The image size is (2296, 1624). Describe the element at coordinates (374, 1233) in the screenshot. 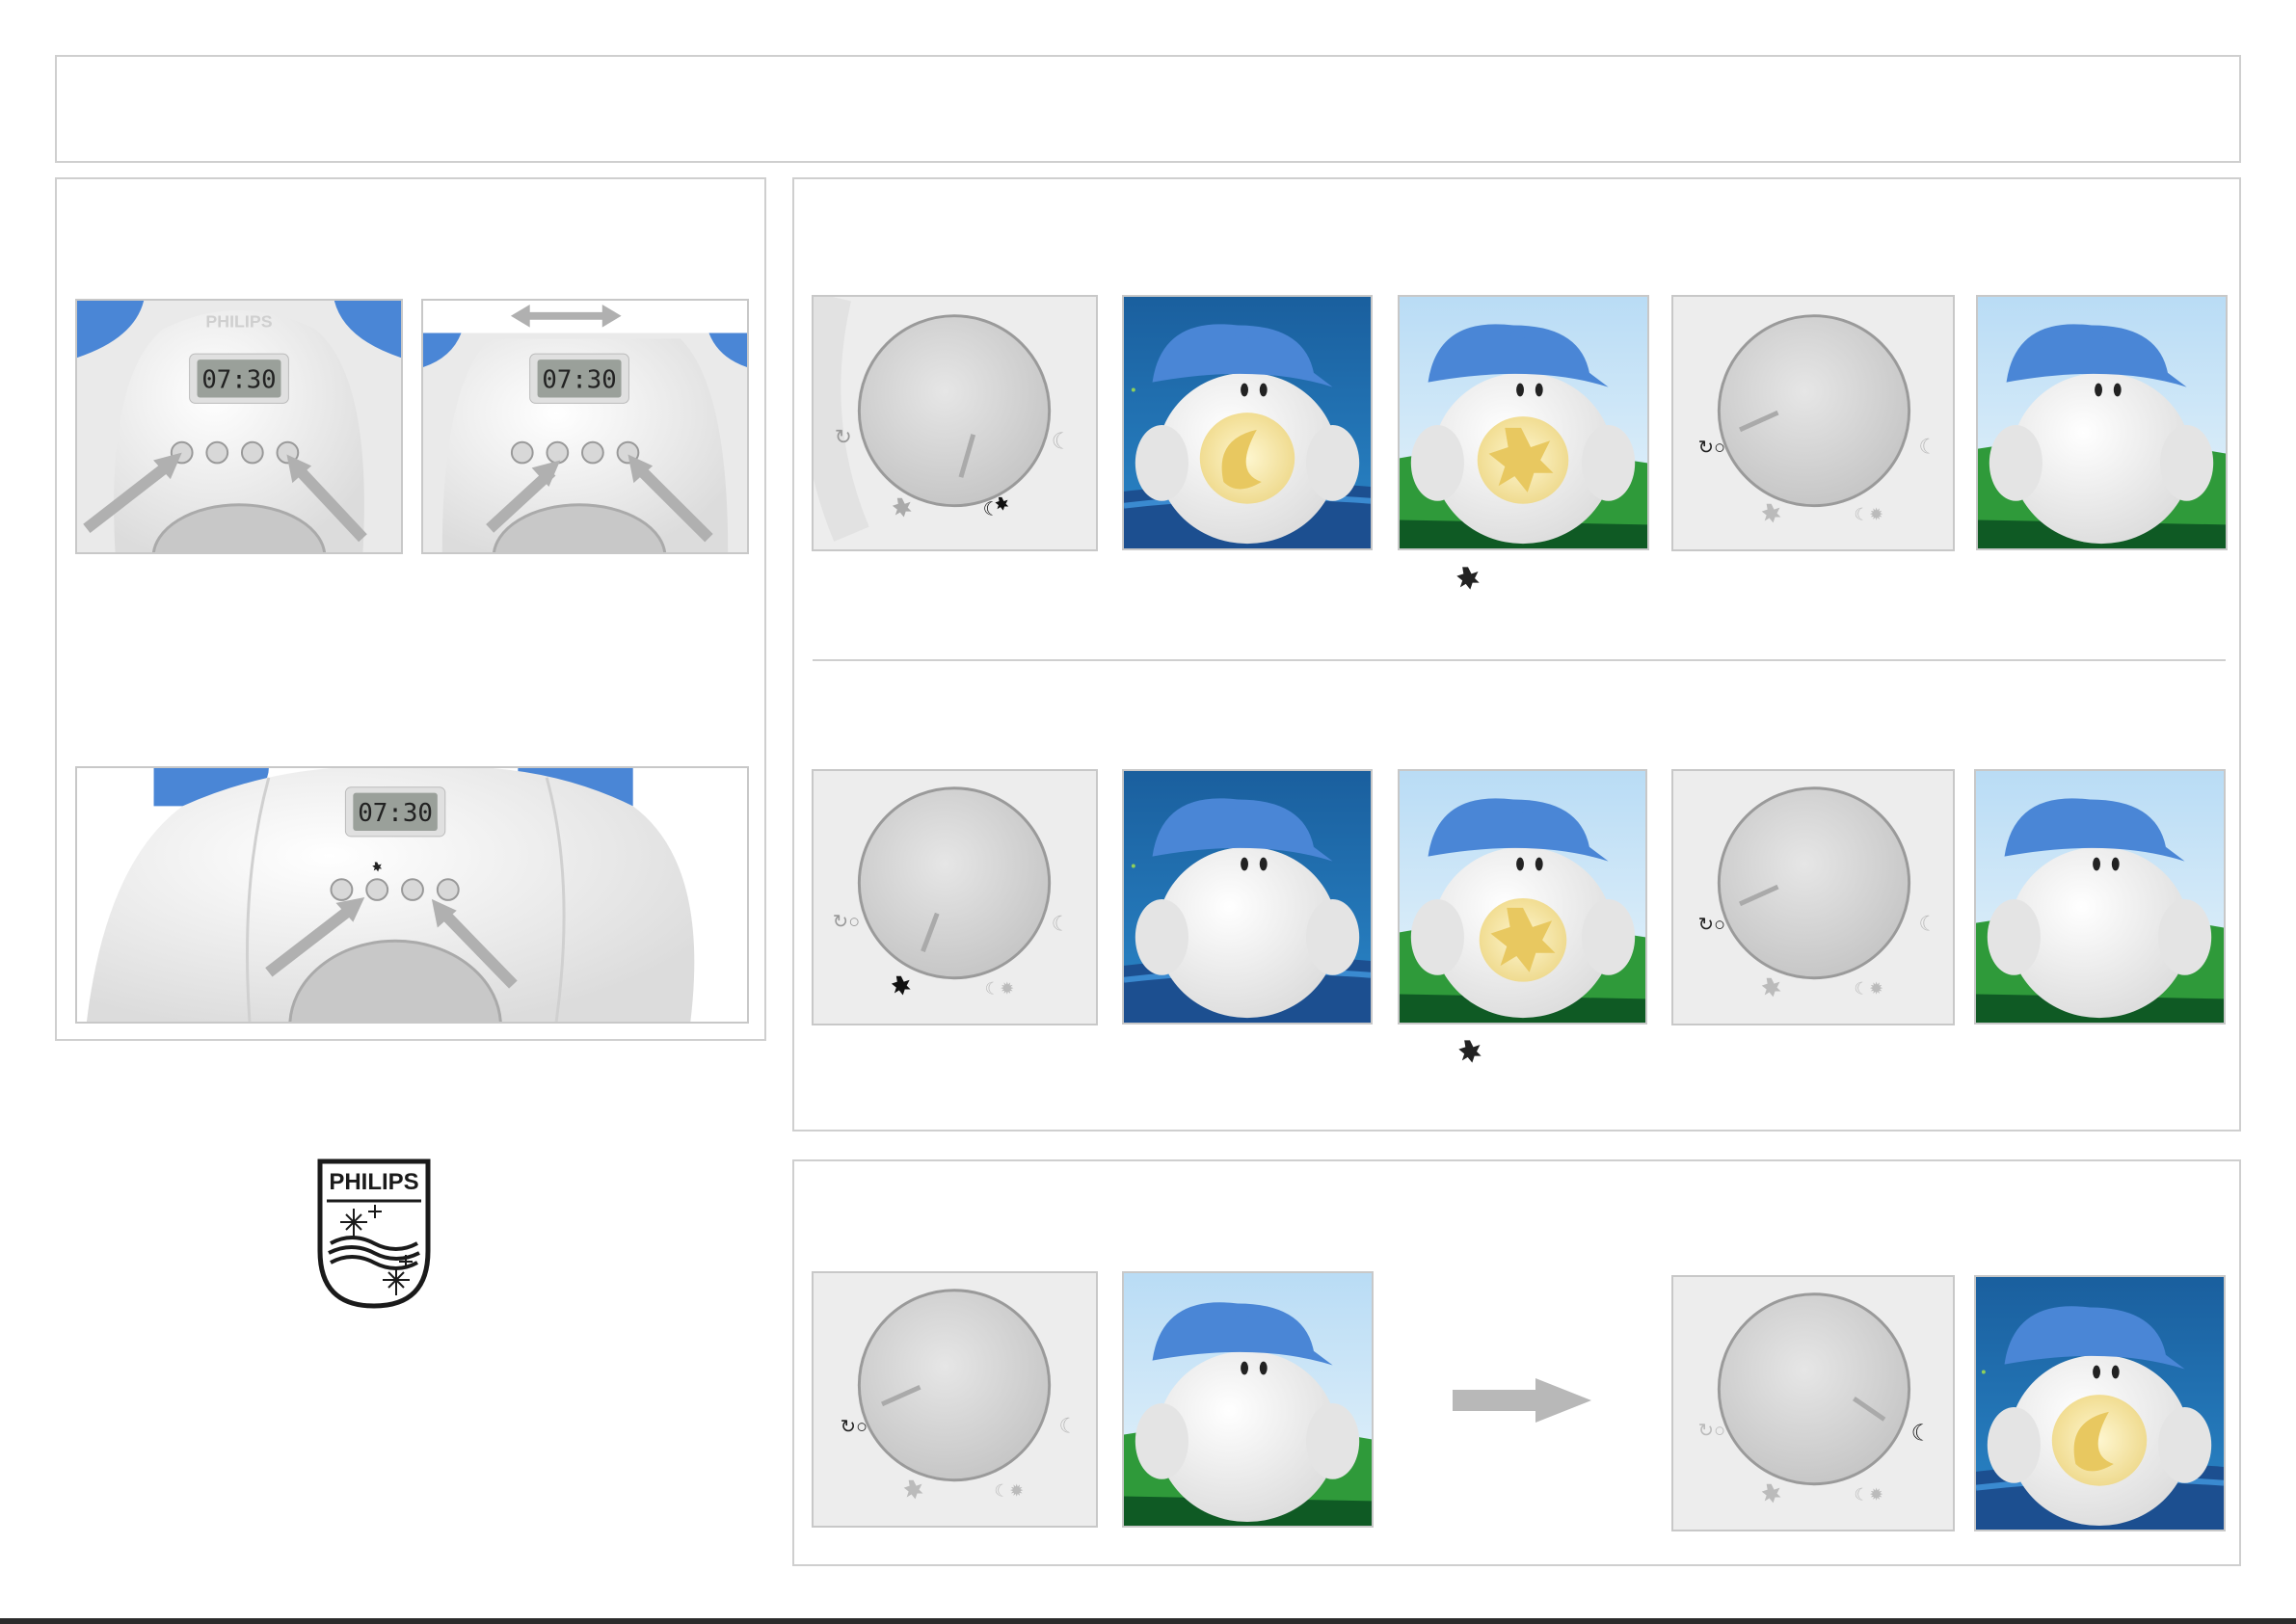

I see `philips-logo: PHILIPS` at that location.